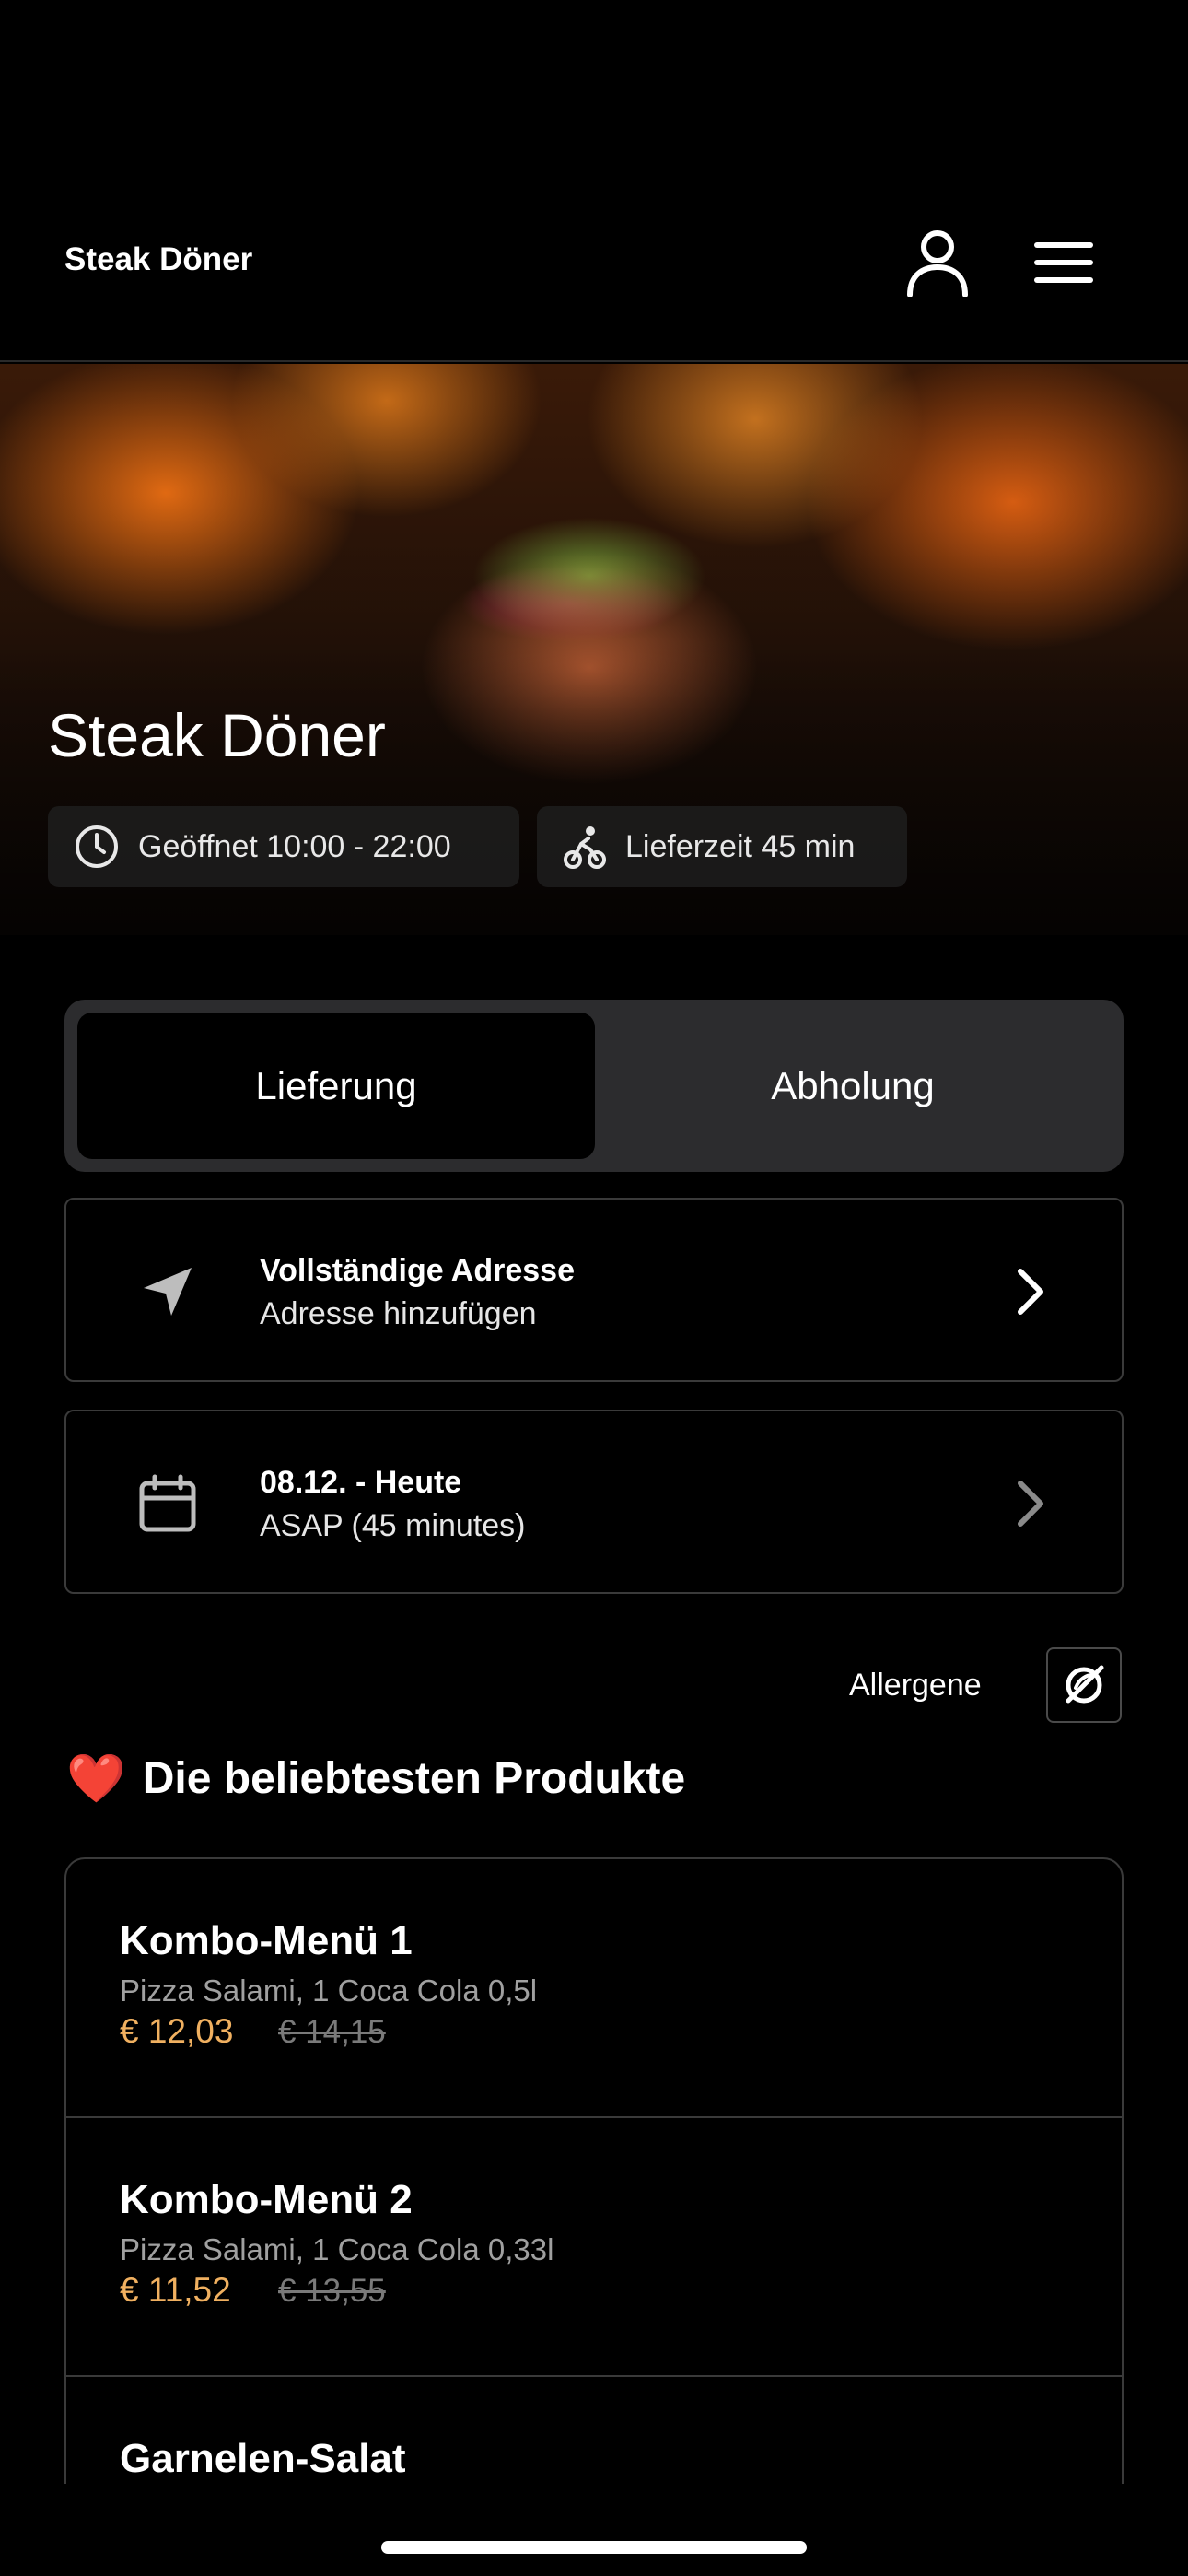 The width and height of the screenshot is (1188, 2576). I want to click on product-description: Pizza Salami, 1 Coca Cola 0,5l, so click(329, 1990).